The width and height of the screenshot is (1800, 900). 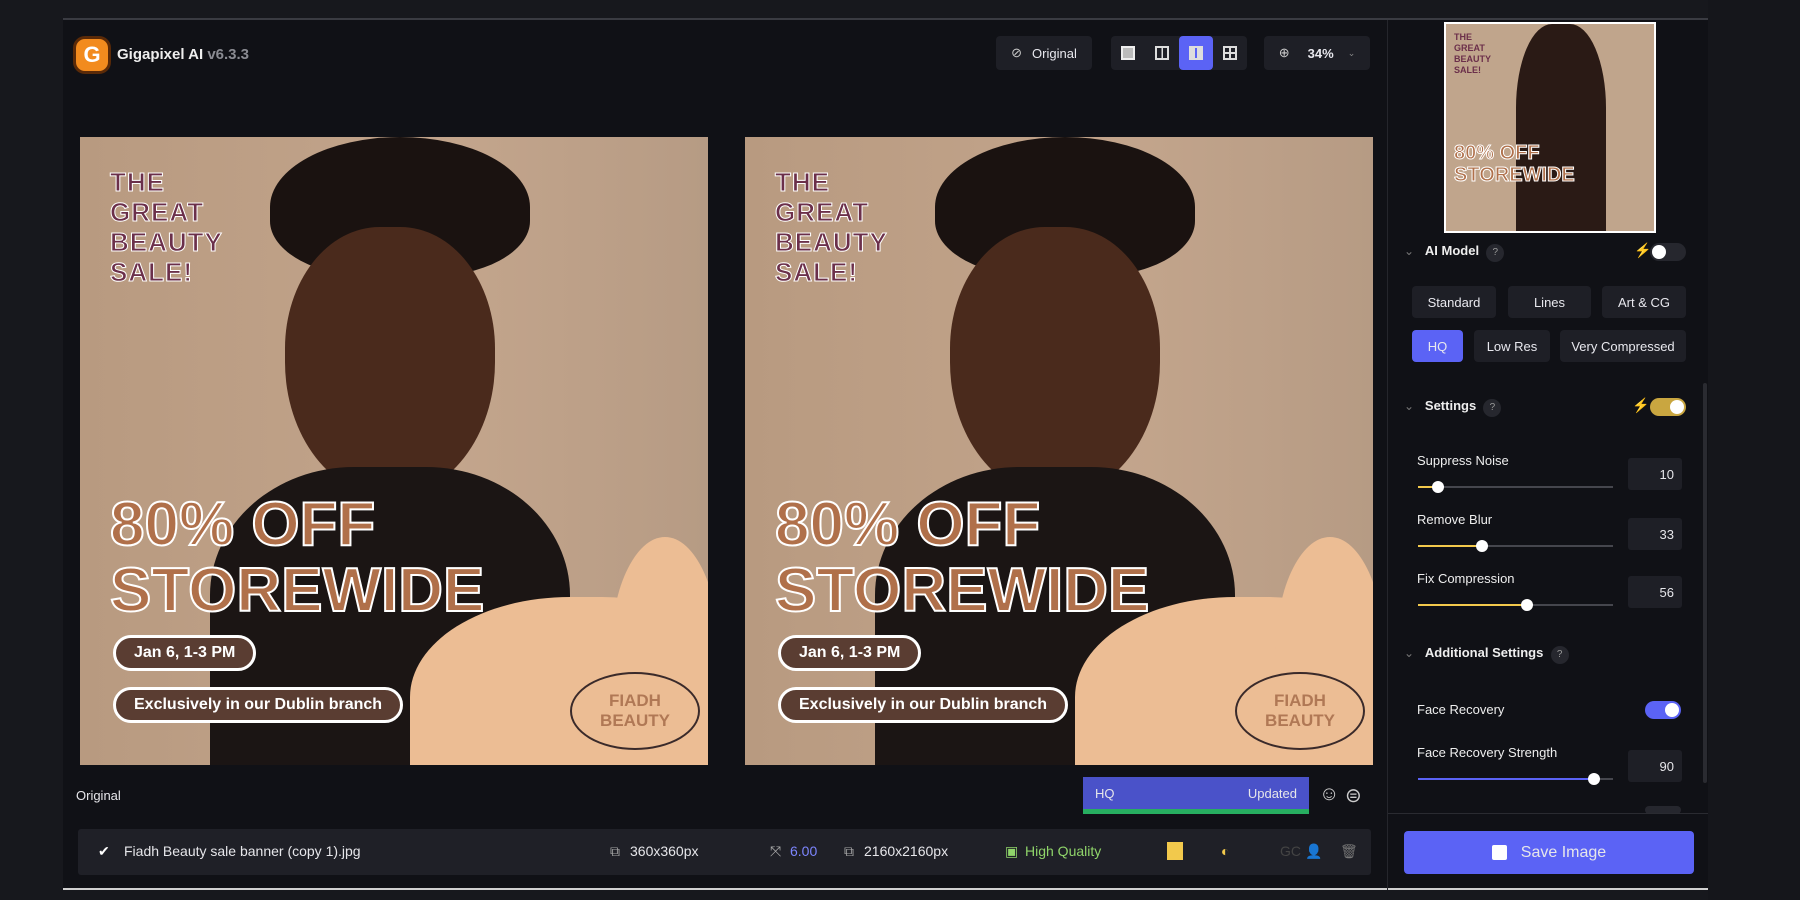 I want to click on navigator-thumbnail: THE GREAT BEAUTY SALE! 80% OFF STOREWIDE, so click(x=1550, y=127).